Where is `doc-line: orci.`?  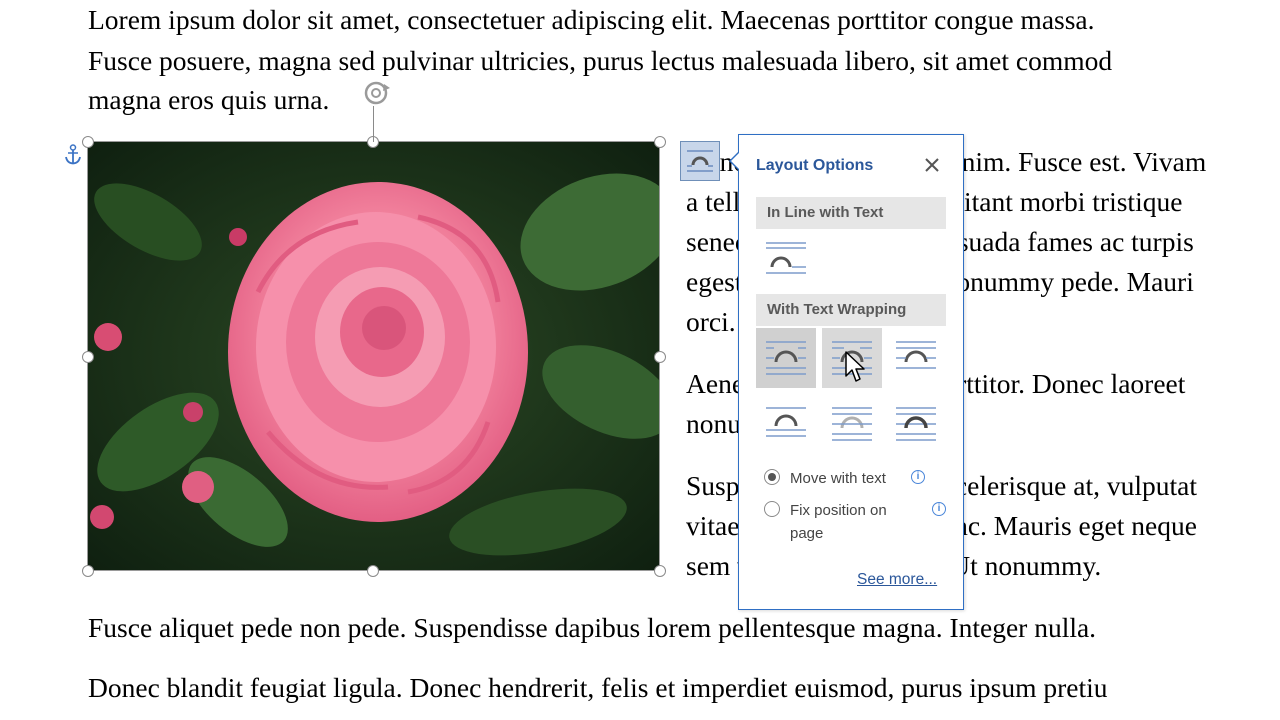
doc-line: orci. is located at coordinates (711, 321).